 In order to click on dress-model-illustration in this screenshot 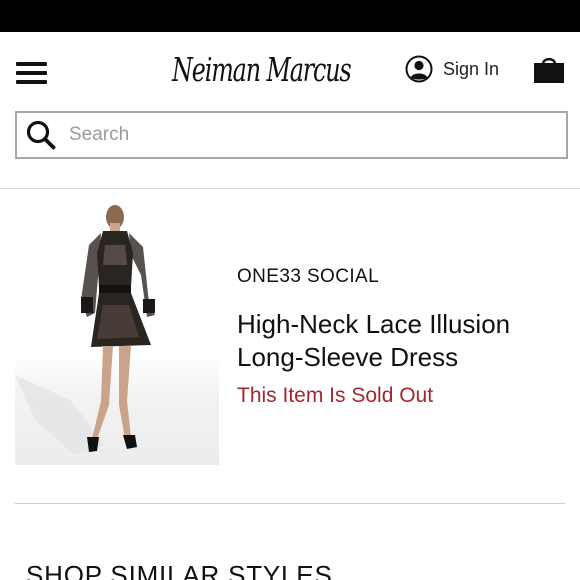, I will do `click(85, 330)`.